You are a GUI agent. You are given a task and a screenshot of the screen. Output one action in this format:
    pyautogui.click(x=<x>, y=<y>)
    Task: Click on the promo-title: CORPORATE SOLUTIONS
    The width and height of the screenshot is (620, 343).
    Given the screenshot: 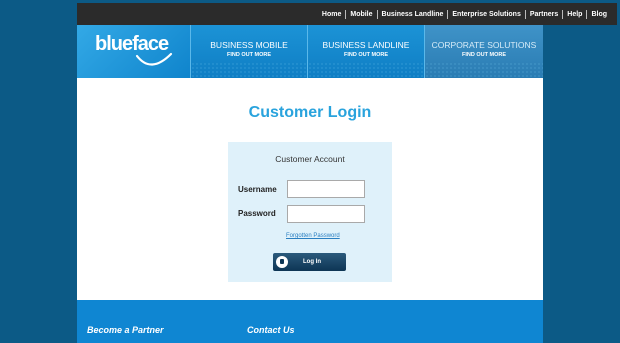 What is the action you would take?
    pyautogui.click(x=484, y=45)
    